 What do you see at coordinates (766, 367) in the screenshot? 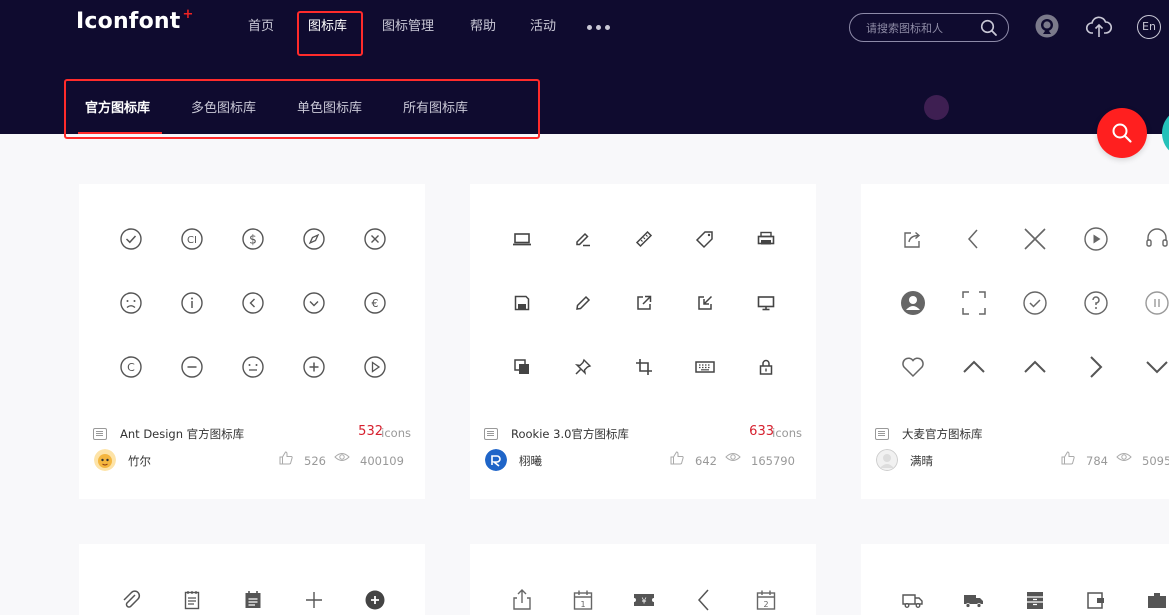
I see `lock-icon` at bounding box center [766, 367].